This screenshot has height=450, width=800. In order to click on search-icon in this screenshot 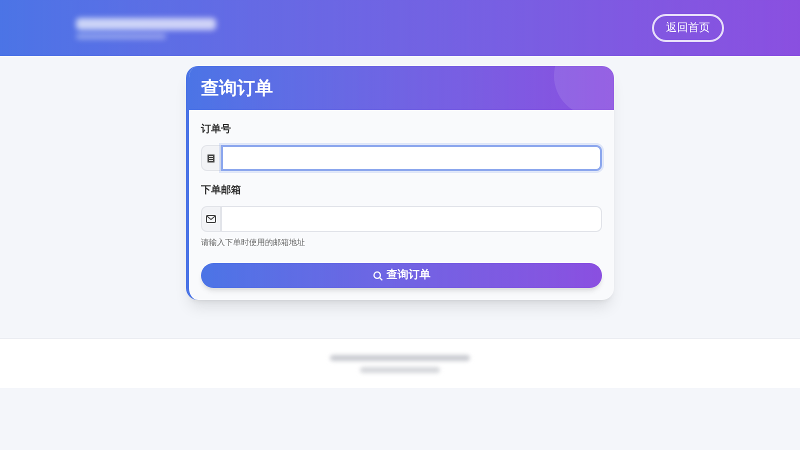, I will do `click(377, 275)`.